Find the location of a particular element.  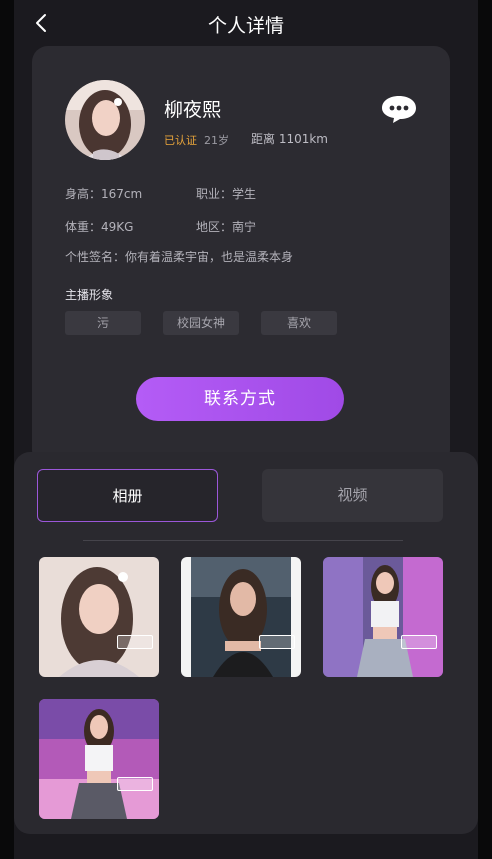

tab-video: 视频 is located at coordinates (352, 495).